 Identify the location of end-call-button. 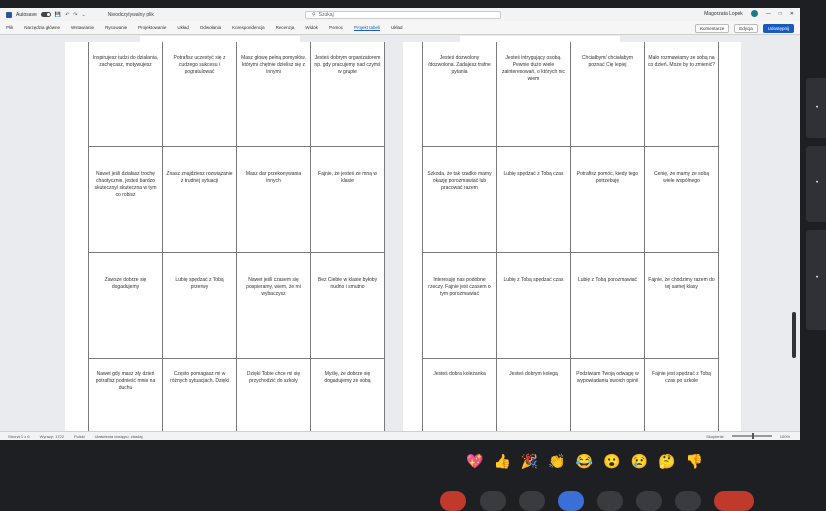
(734, 501).